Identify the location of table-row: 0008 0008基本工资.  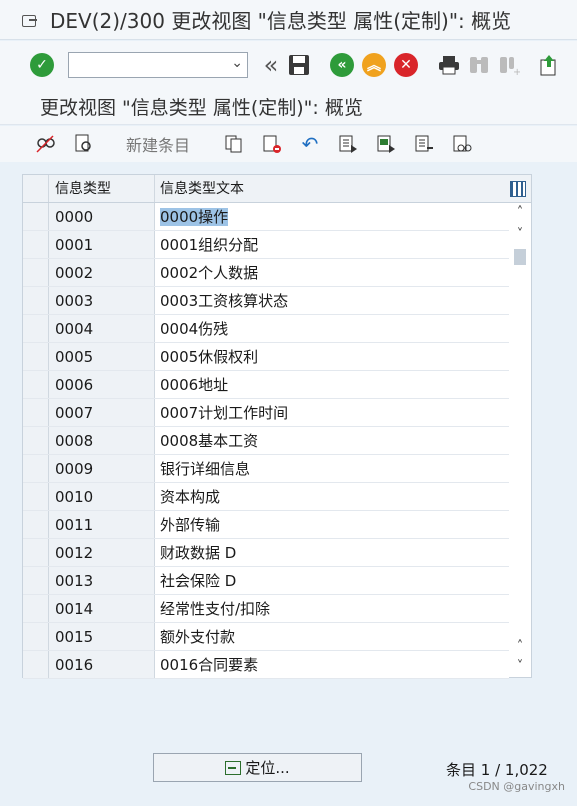
(266, 441).